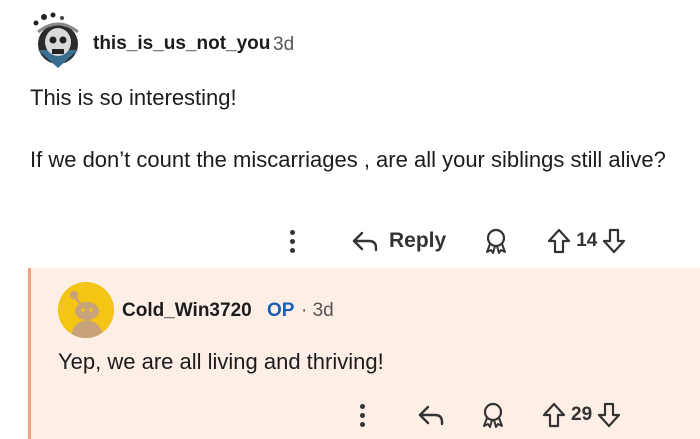 The image size is (700, 439). What do you see at coordinates (587, 240) in the screenshot?
I see `vote-count: 14` at bounding box center [587, 240].